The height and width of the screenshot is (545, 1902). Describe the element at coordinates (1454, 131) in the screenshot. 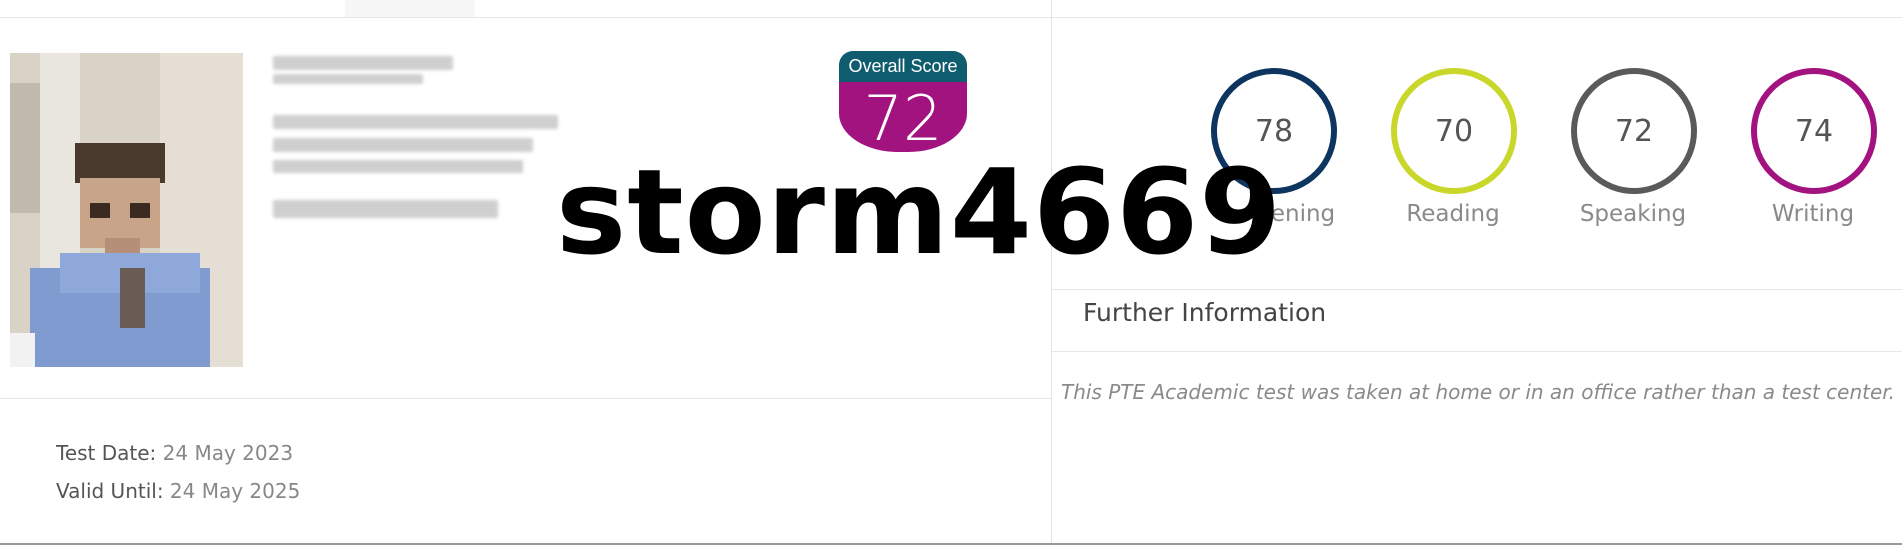

I see `reading-score-ring: 70` at that location.